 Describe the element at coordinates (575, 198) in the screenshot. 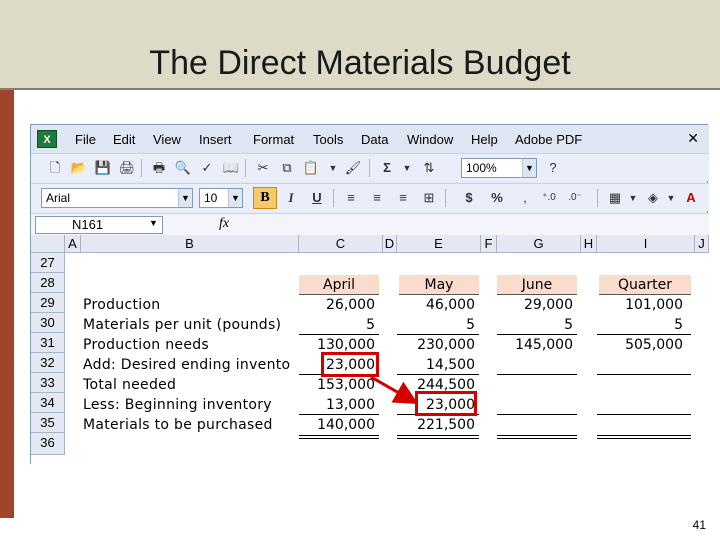

I see `decrease-decimal-icon: .0⁻` at that location.